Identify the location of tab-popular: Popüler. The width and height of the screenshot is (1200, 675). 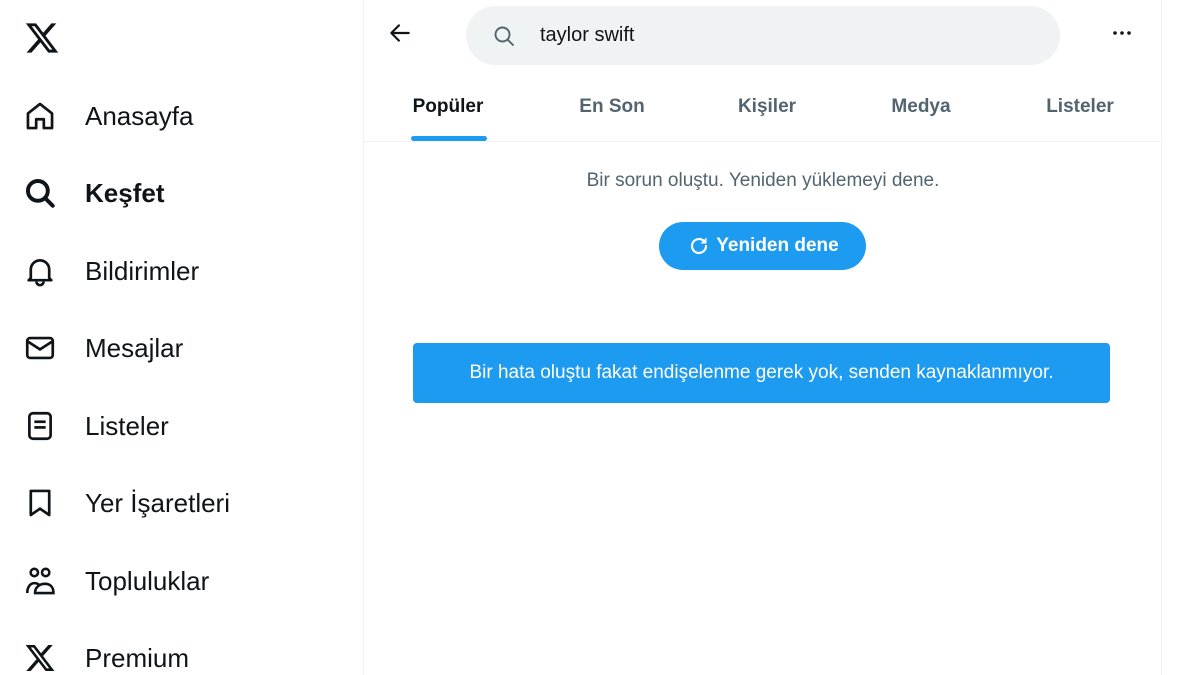
(448, 107).